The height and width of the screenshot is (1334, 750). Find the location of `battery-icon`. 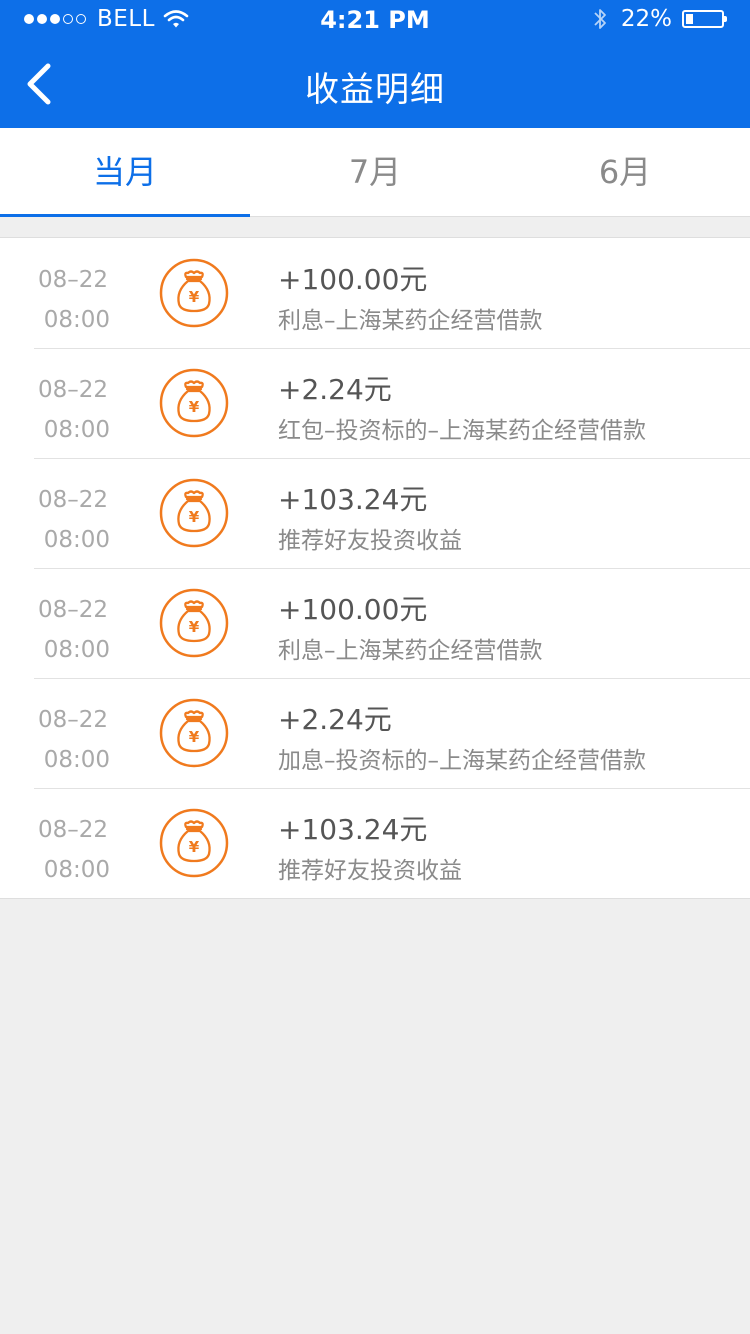

battery-icon is located at coordinates (704, 19).